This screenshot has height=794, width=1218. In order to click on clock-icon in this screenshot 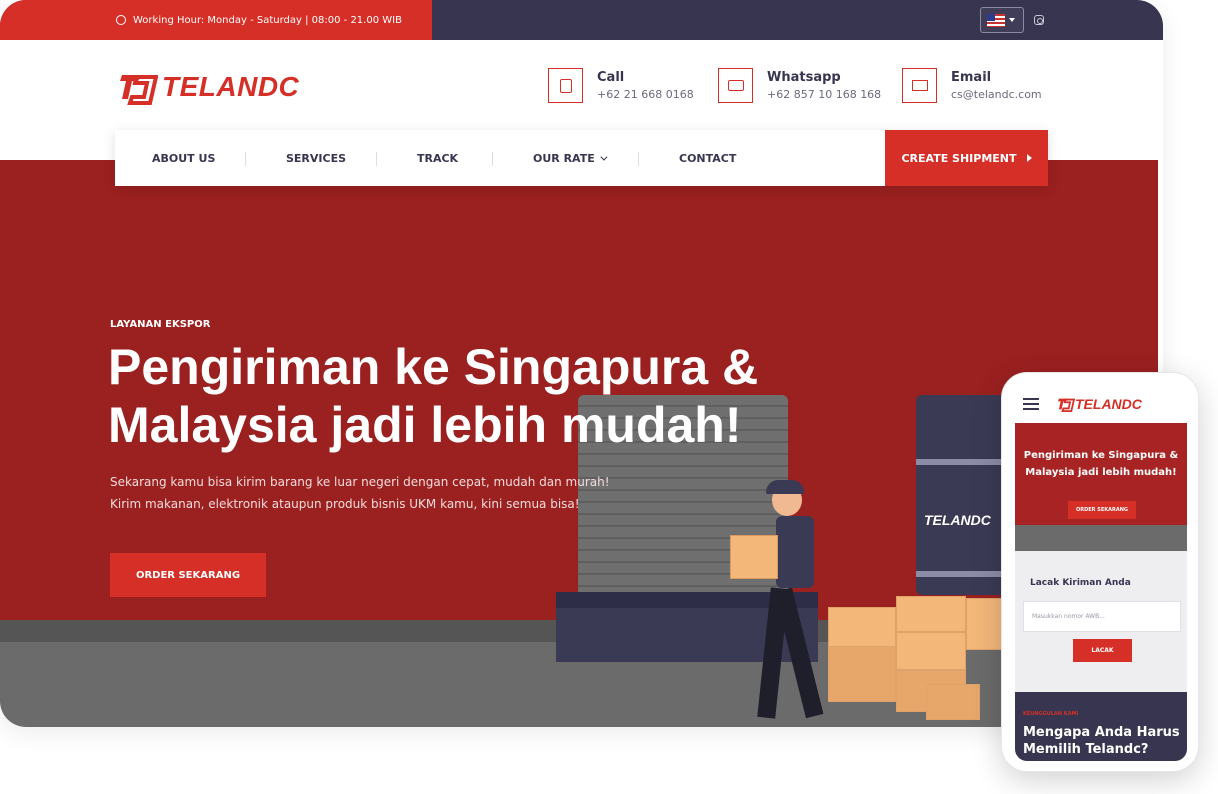, I will do `click(121, 20)`.